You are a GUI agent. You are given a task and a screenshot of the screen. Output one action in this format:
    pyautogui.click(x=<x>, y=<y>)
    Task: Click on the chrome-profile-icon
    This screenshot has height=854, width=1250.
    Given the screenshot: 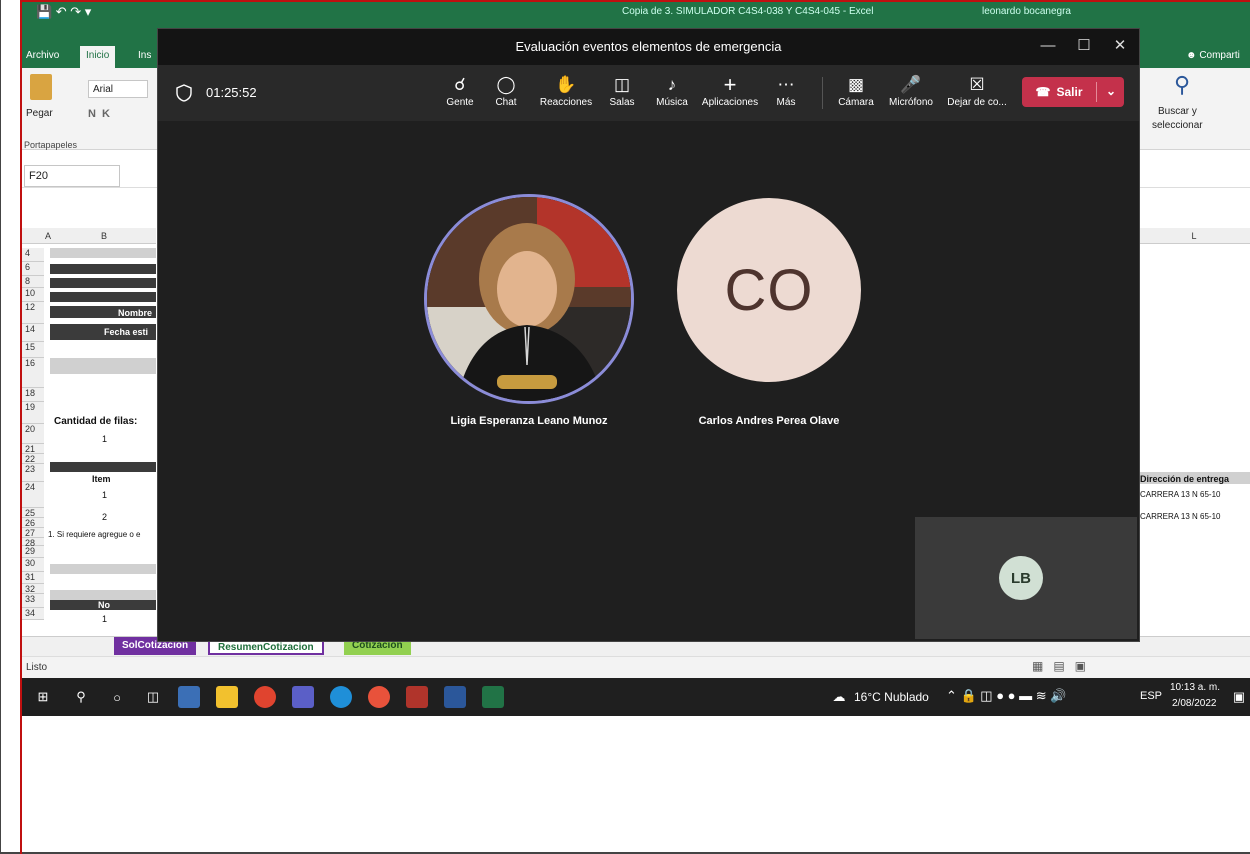 What is the action you would take?
    pyautogui.click(x=379, y=697)
    